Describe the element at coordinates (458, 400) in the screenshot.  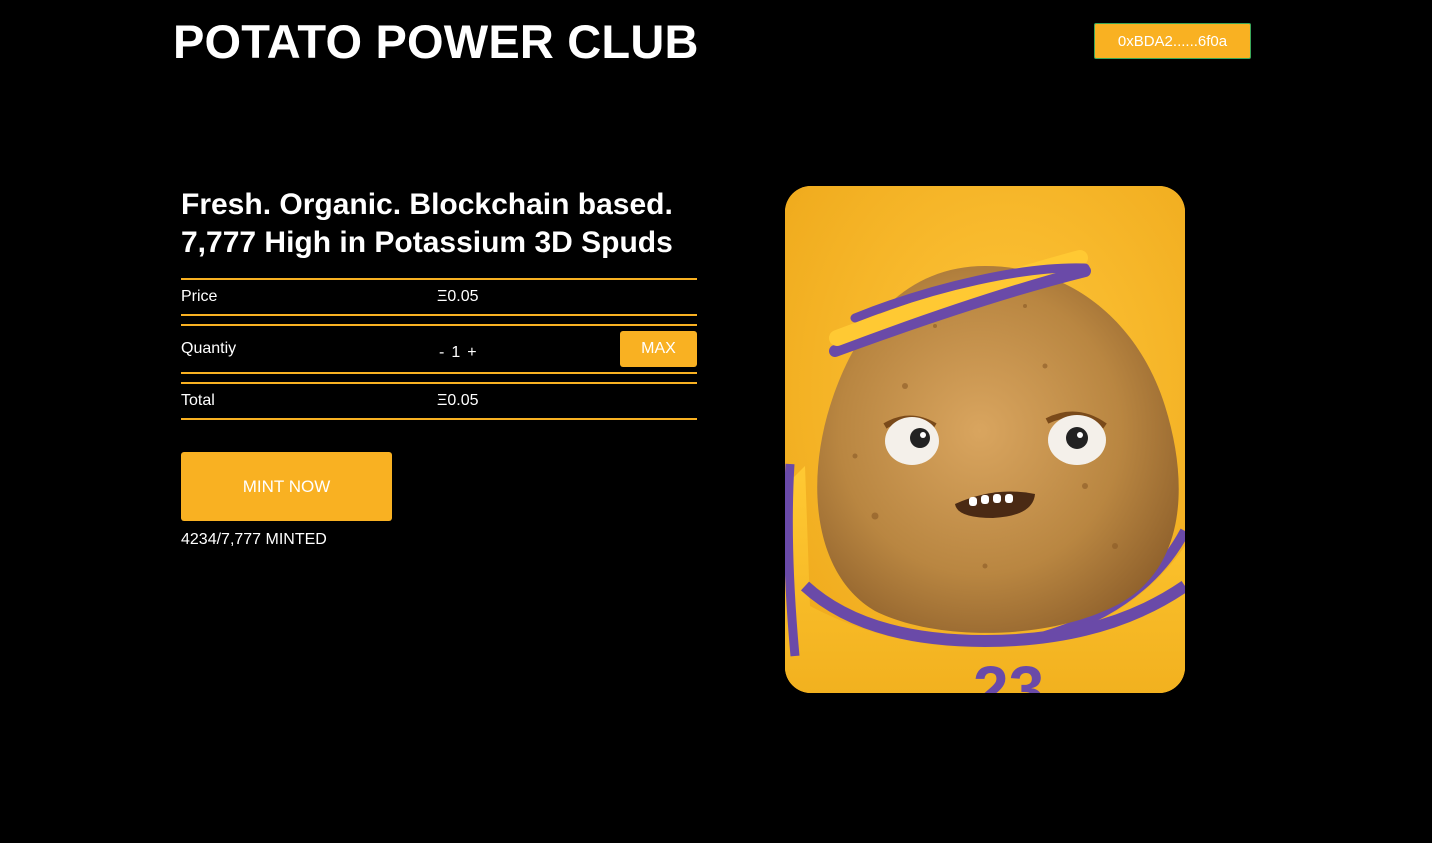
I see `total-value: Ξ0.05` at that location.